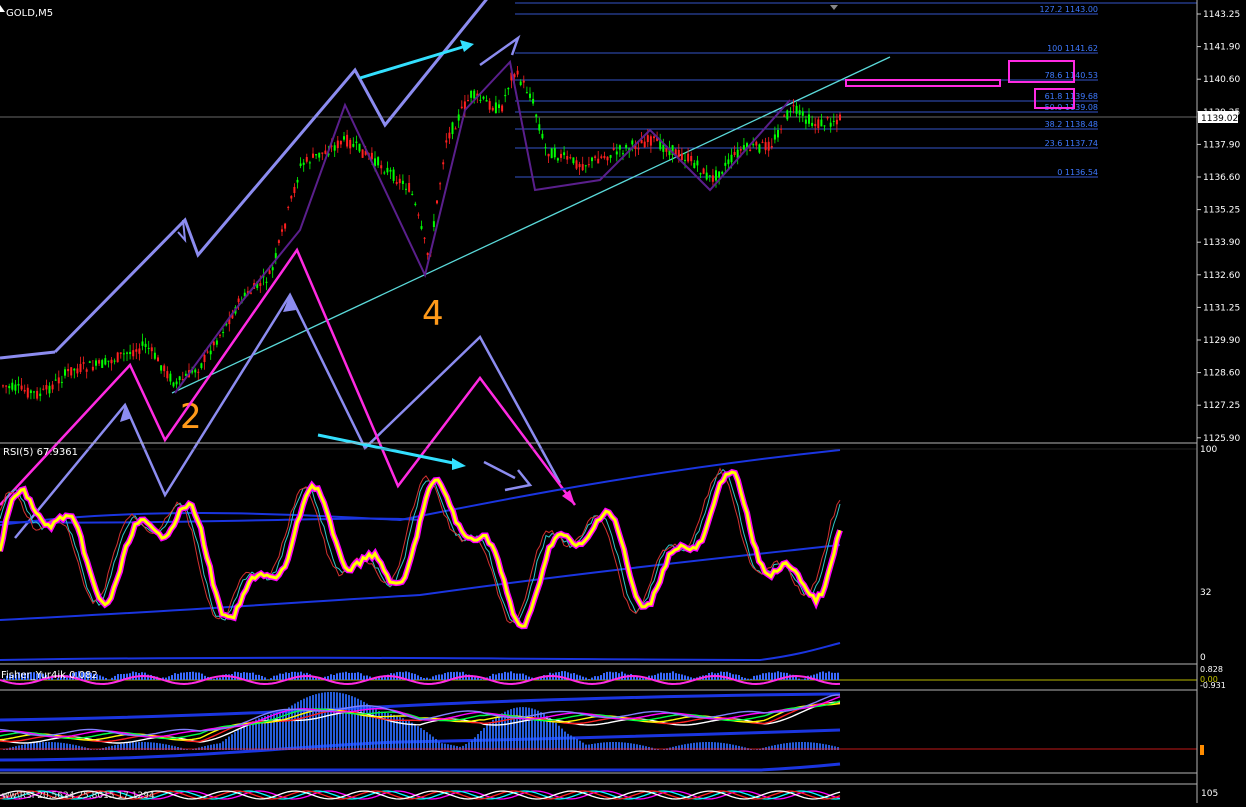 The height and width of the screenshot is (807, 1246). I want to click on bottom-panel: ww\RSI 20.5624 25.8015 17.1294, so click(598, 787).